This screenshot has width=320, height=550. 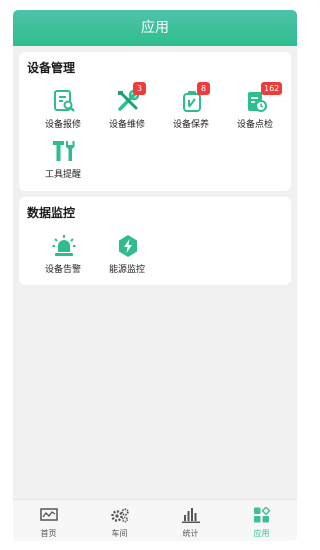 I want to click on tile-upkeep: 8 设备保养, so click(x=191, y=110).